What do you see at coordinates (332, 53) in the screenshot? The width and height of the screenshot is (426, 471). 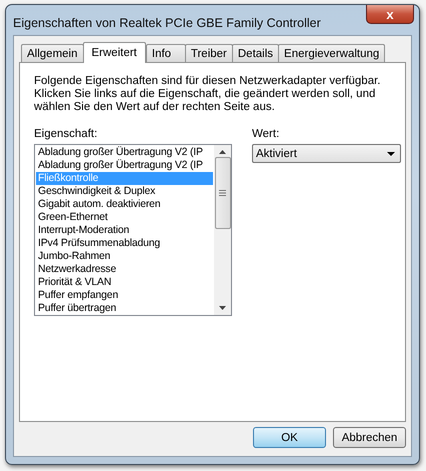 I see `tab: Energieverwaltung` at bounding box center [332, 53].